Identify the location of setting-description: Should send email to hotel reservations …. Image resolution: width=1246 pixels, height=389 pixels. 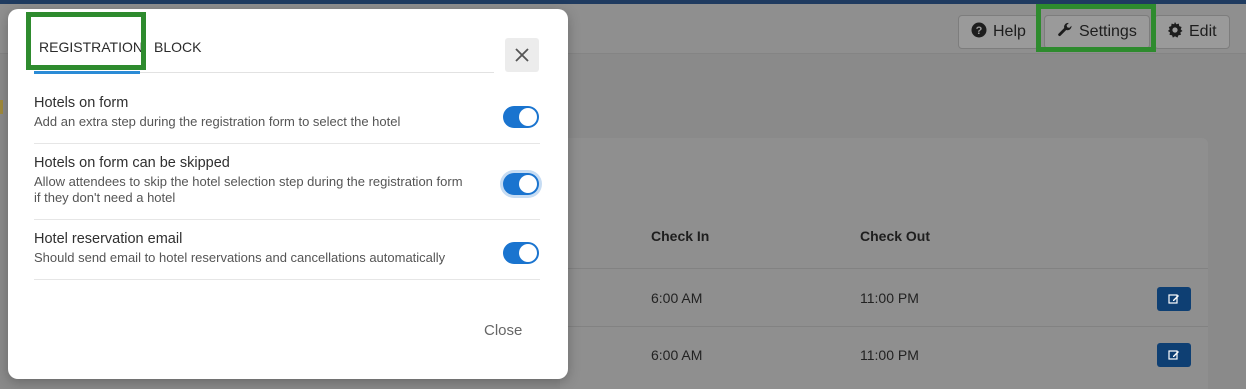
(240, 257).